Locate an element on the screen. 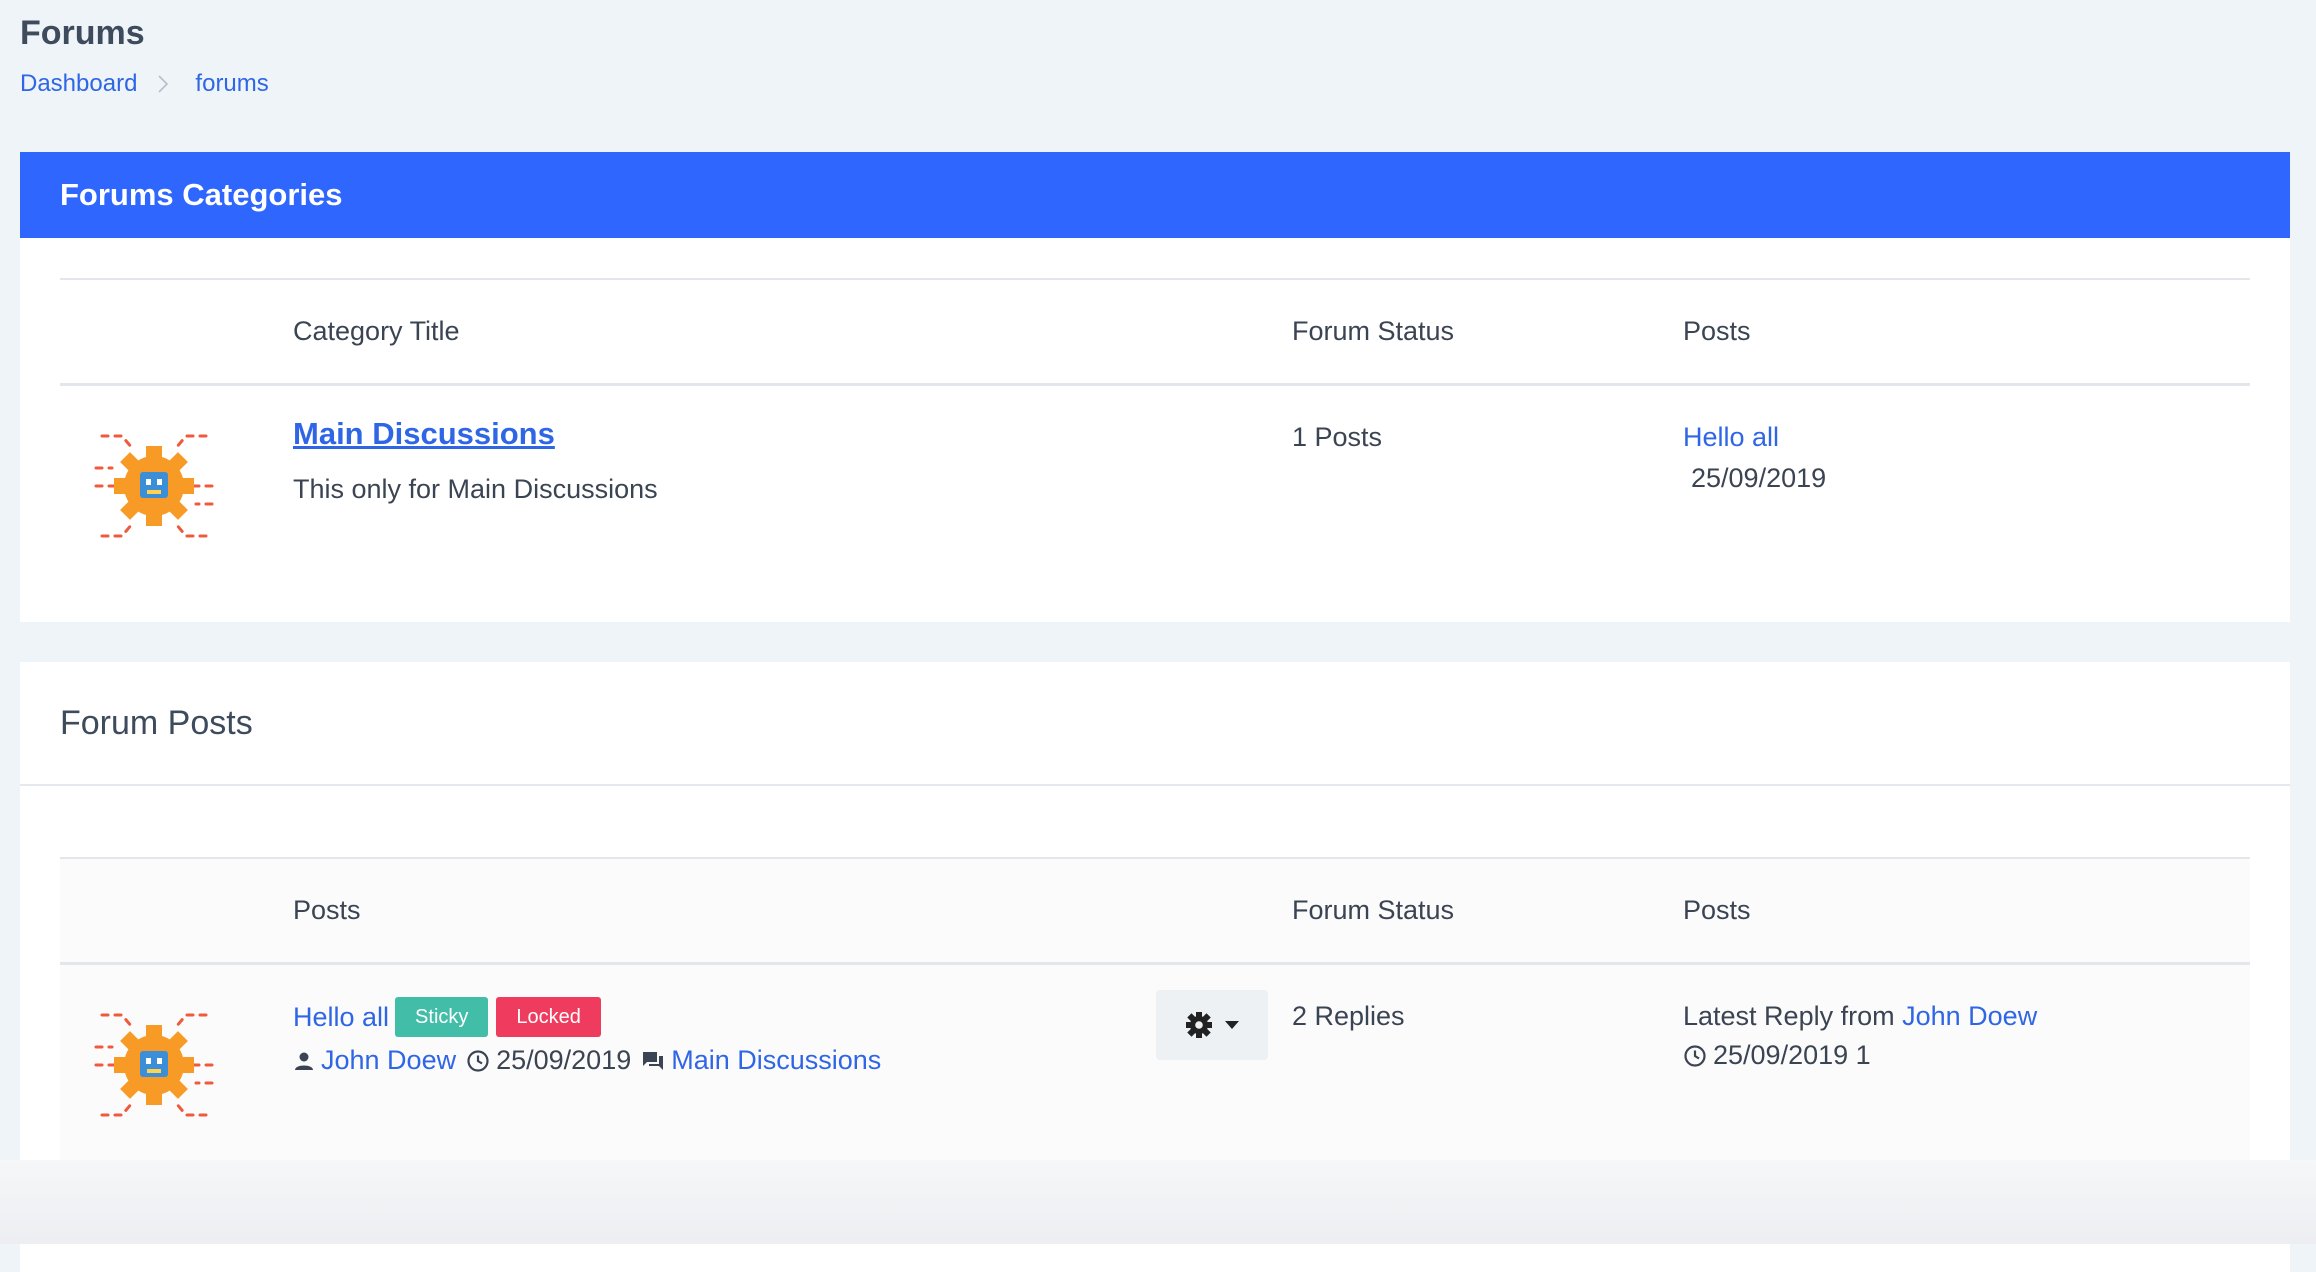 Image resolution: width=2316 pixels, height=1272 pixels. column-header-category-title: Category Title is located at coordinates (376, 331).